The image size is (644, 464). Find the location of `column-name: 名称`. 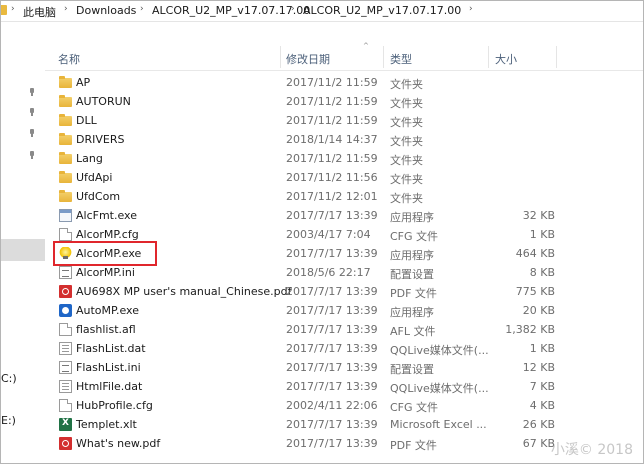

column-name: 名称 is located at coordinates (69, 59).